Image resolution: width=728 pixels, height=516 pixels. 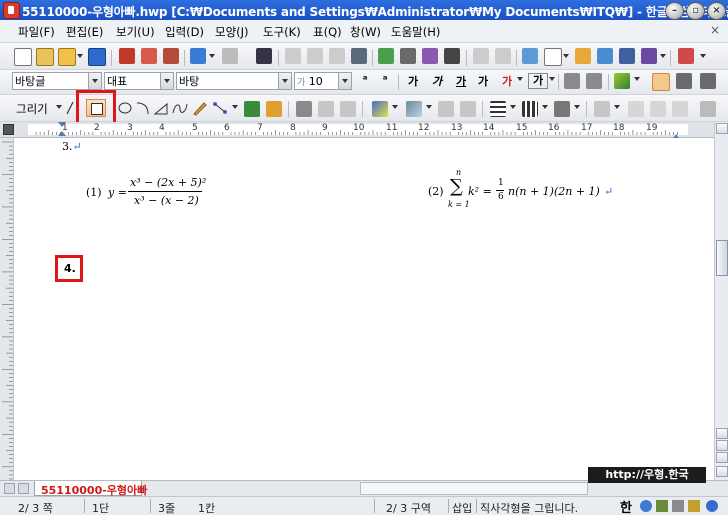 What do you see at coordinates (680, 109) in the screenshot?
I see `pattern-icon` at bounding box center [680, 109].